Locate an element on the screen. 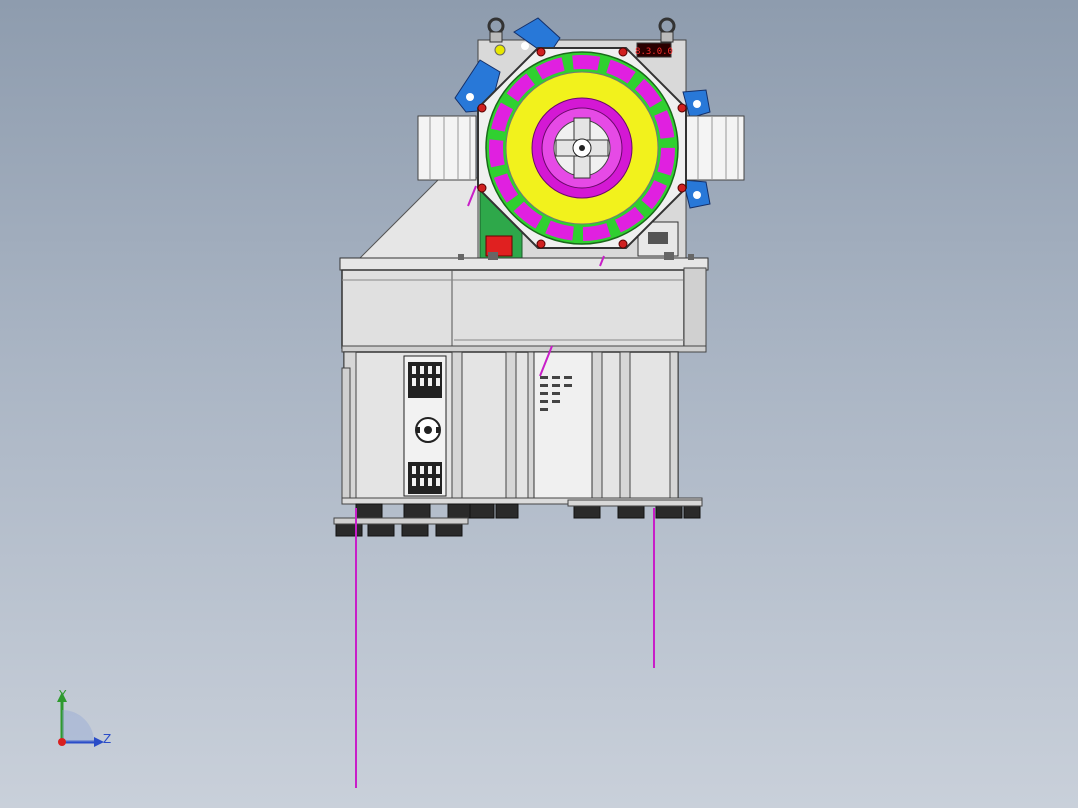 The width and height of the screenshot is (1078, 808). mid-rail is located at coordinates (524, 349).